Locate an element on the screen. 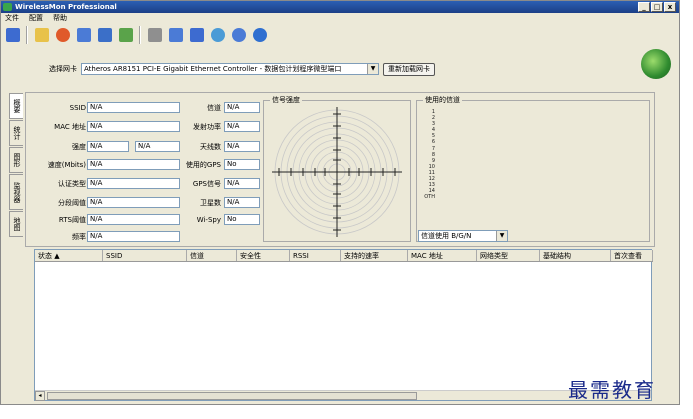 This screenshot has height=419, width=693. txpower-value: N/A is located at coordinates (242, 126).